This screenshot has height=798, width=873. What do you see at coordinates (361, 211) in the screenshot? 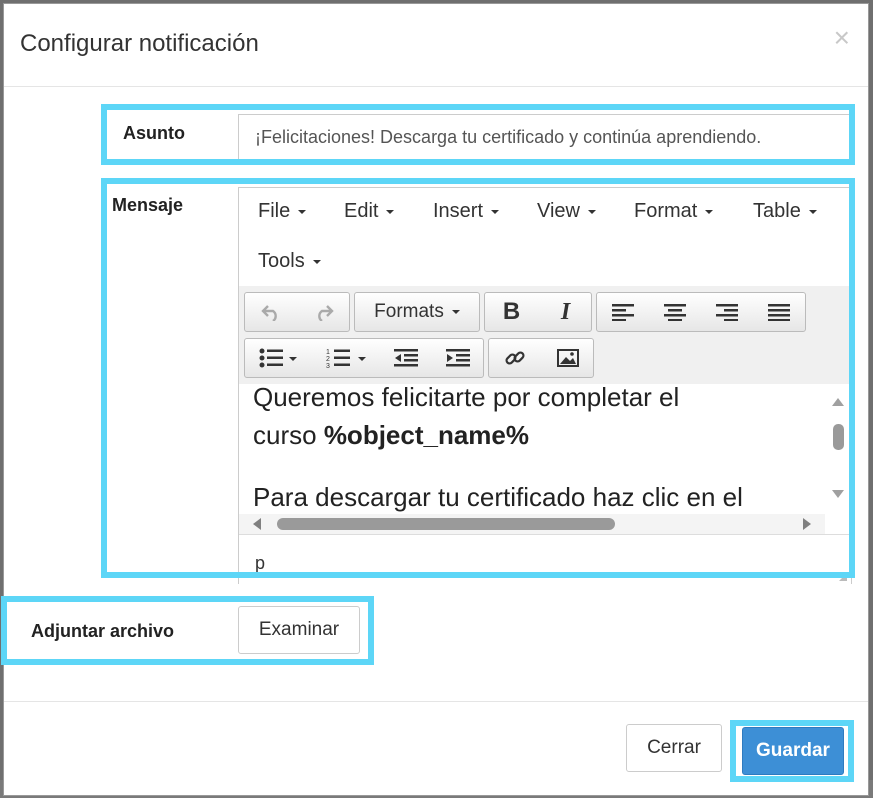
I see `menu-edit-label: Edit` at bounding box center [361, 211].